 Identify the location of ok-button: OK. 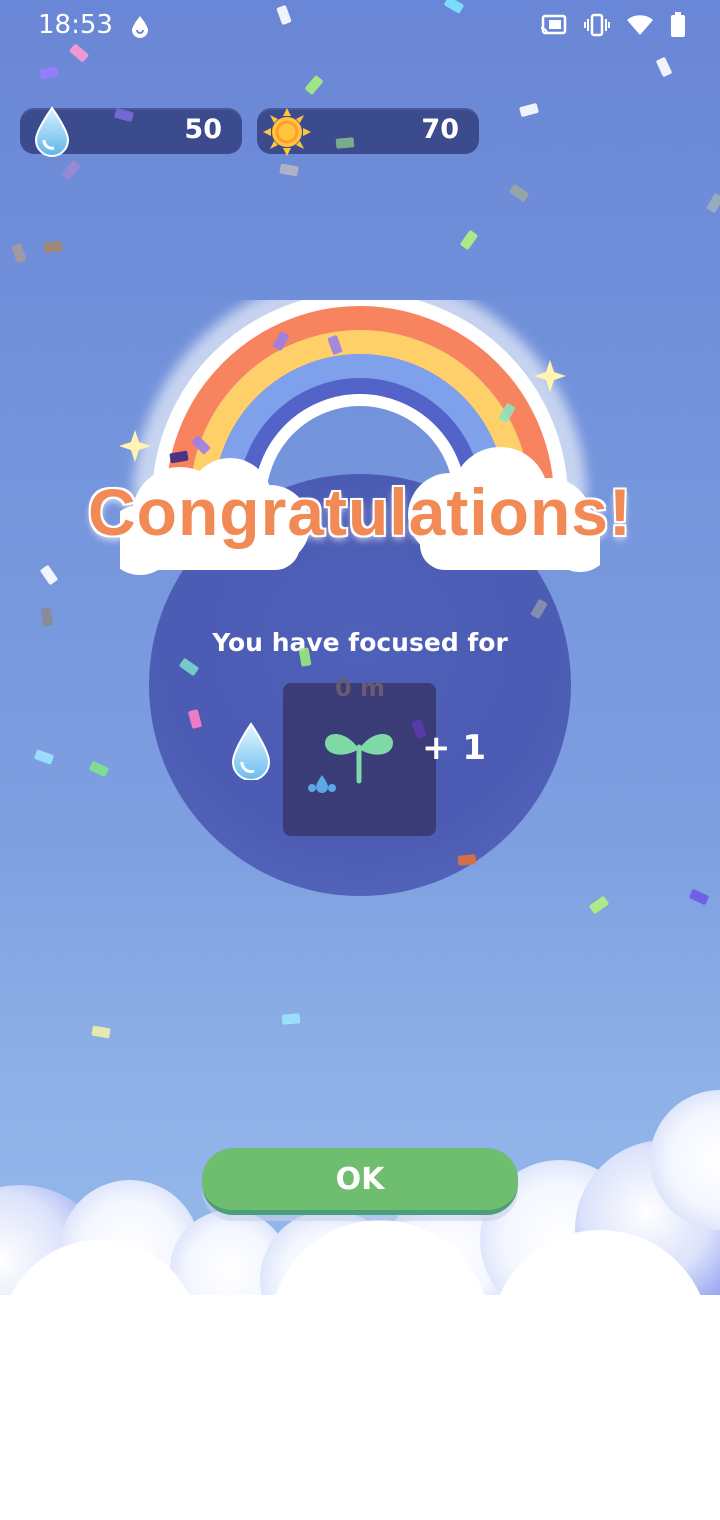
(360, 1181).